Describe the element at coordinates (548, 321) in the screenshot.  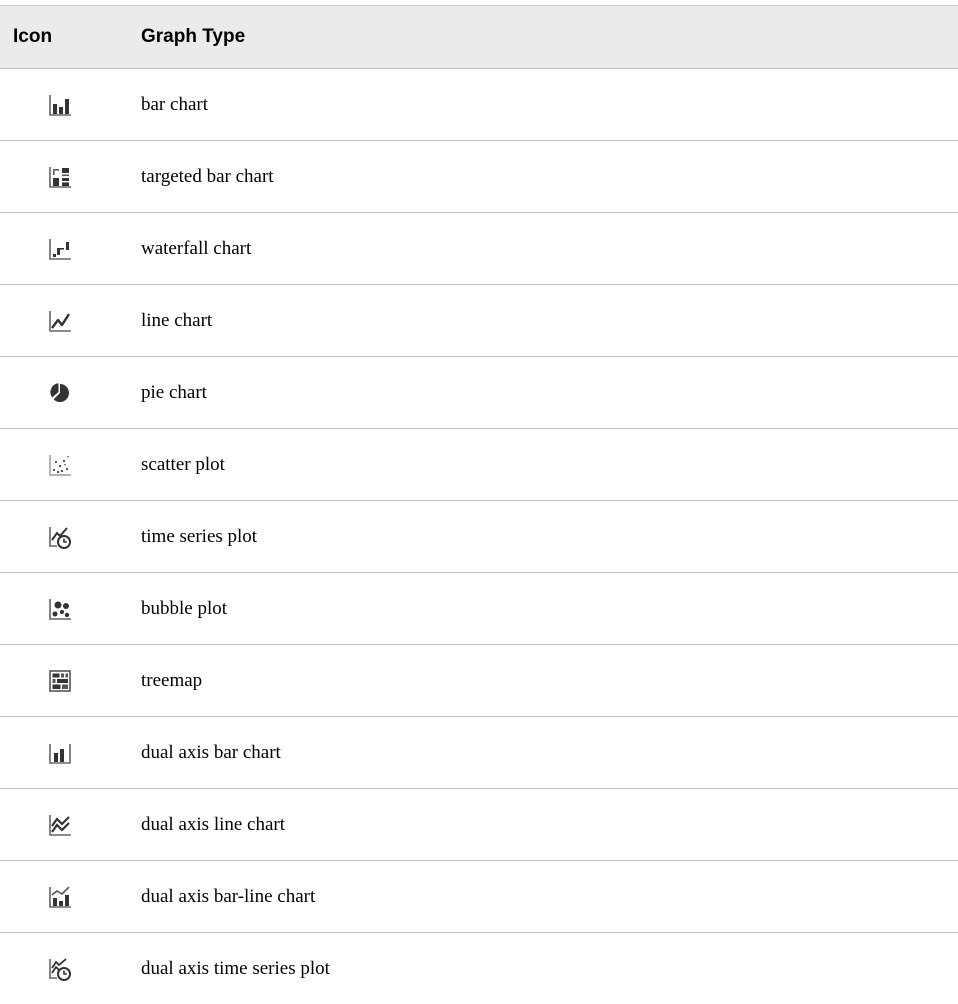
I see `graph-type-label: line chart` at that location.